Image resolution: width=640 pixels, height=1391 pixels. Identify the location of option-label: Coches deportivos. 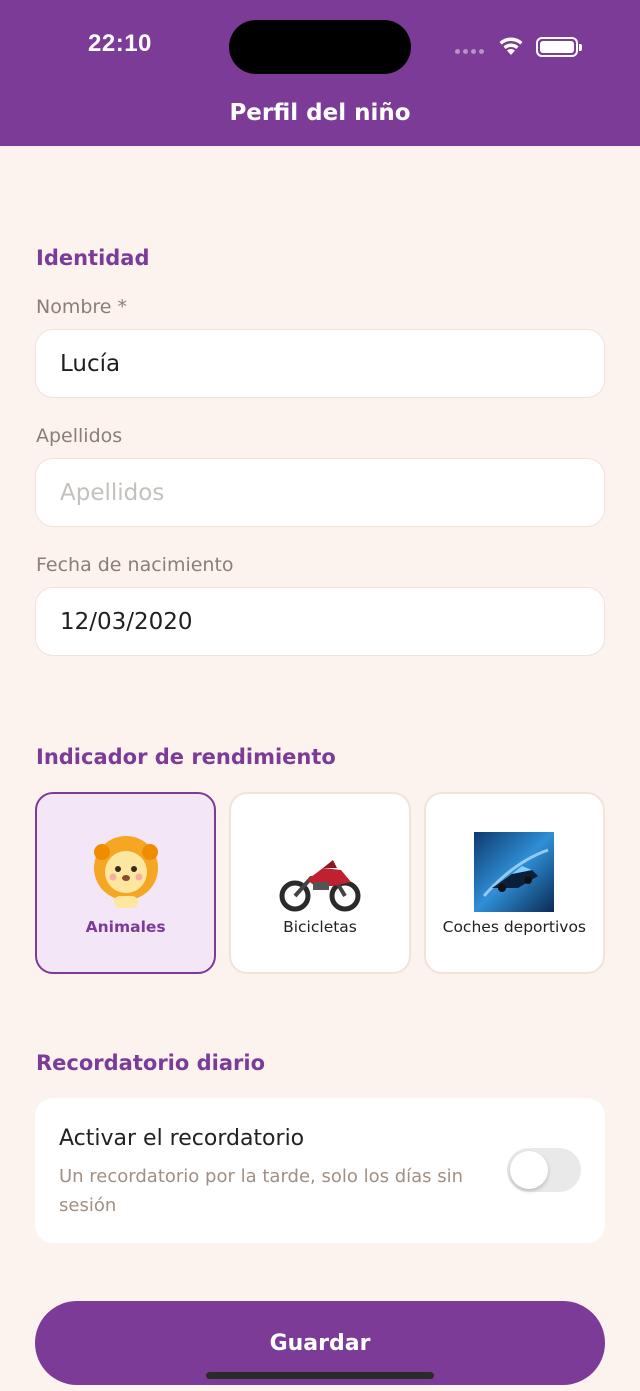
(514, 927).